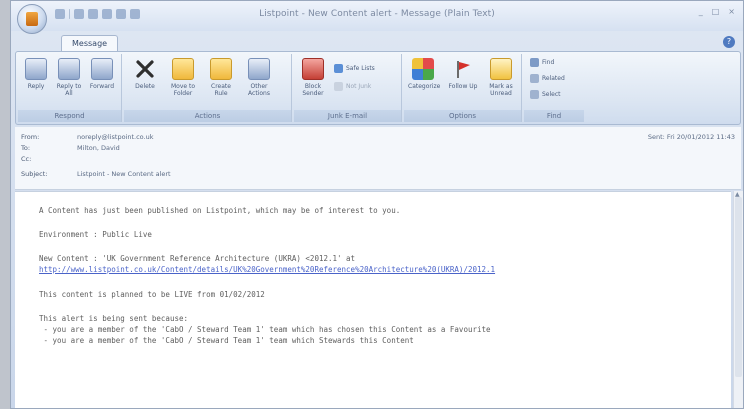  Describe the element at coordinates (534, 78) in the screenshot. I see `related-icon` at that location.